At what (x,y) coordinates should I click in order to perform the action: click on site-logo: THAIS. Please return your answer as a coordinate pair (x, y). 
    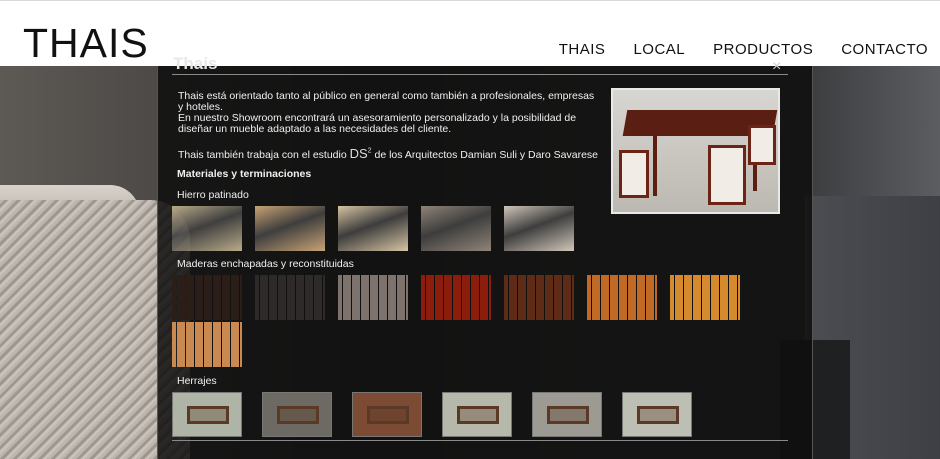
    Looking at the image, I should click on (86, 43).